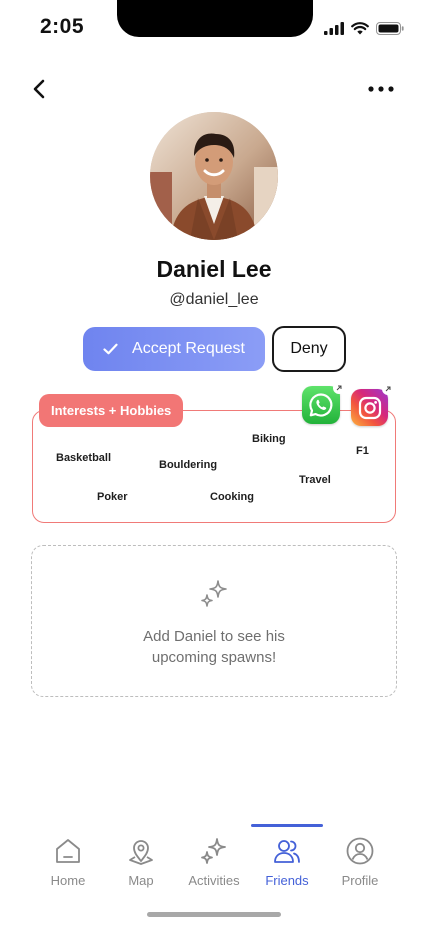  Describe the element at coordinates (287, 825) in the screenshot. I see `active-tab-indicator` at that location.